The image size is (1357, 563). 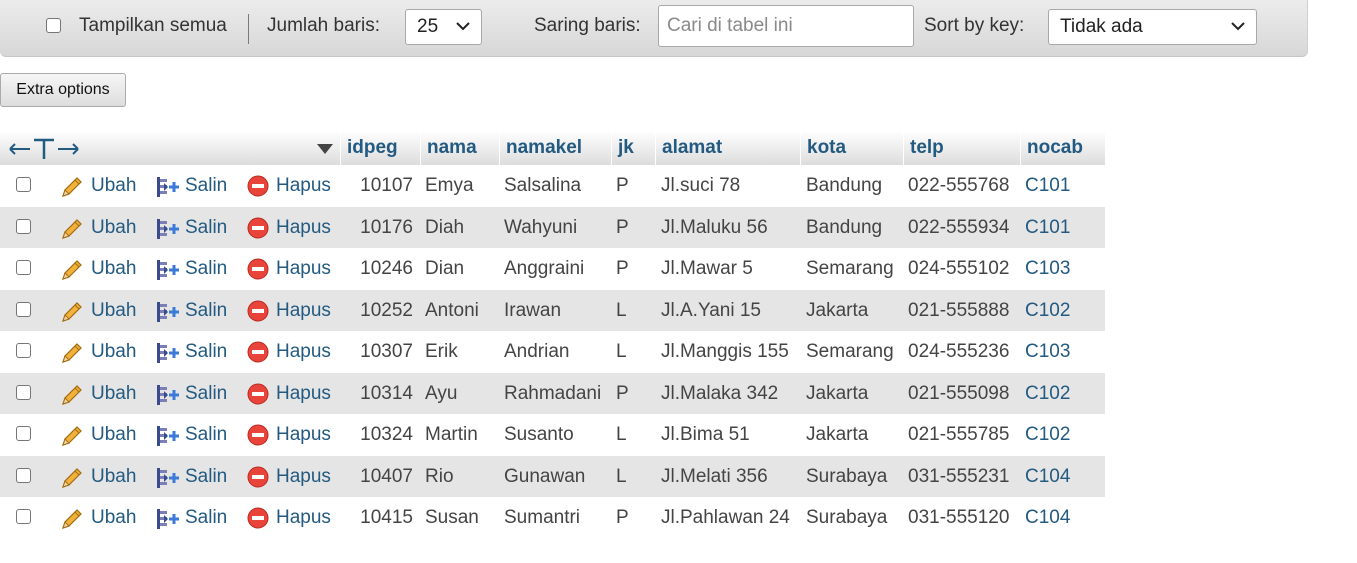 What do you see at coordinates (386, 434) in the screenshot?
I see `cell-idpeg: 10324` at bounding box center [386, 434].